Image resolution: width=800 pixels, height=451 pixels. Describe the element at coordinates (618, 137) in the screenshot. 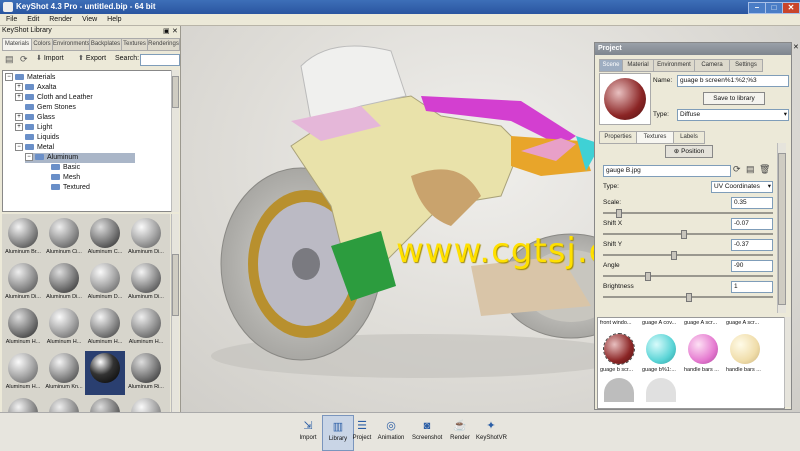

I see `subtab-properties: Properties` at that location.